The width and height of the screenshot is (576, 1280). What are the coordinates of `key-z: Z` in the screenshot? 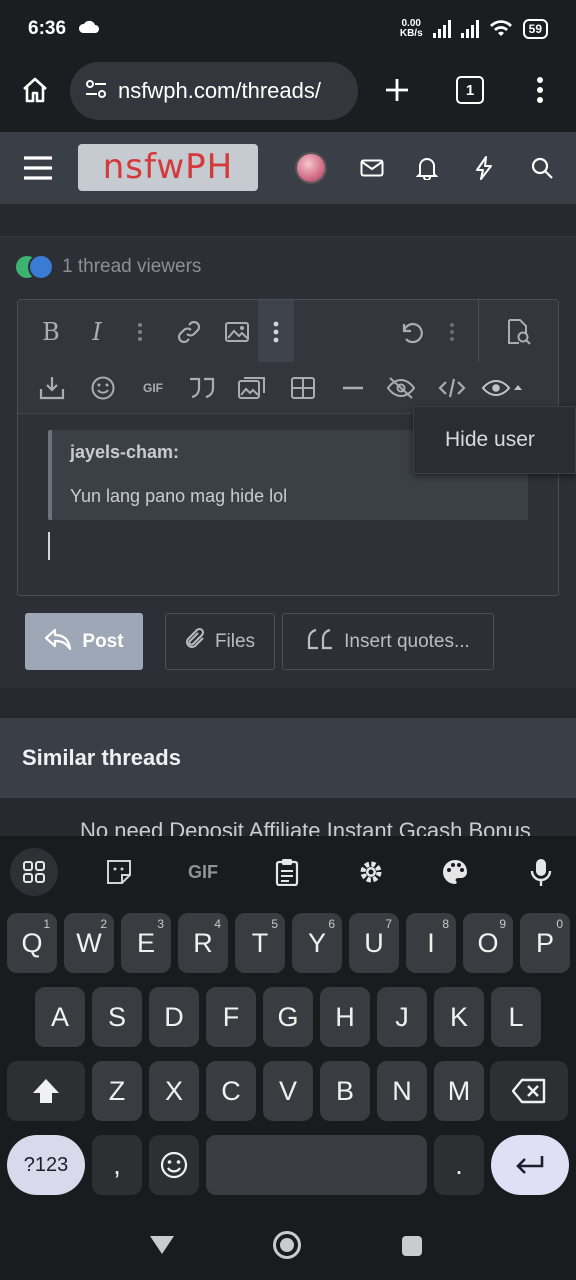 It's located at (117, 1091).